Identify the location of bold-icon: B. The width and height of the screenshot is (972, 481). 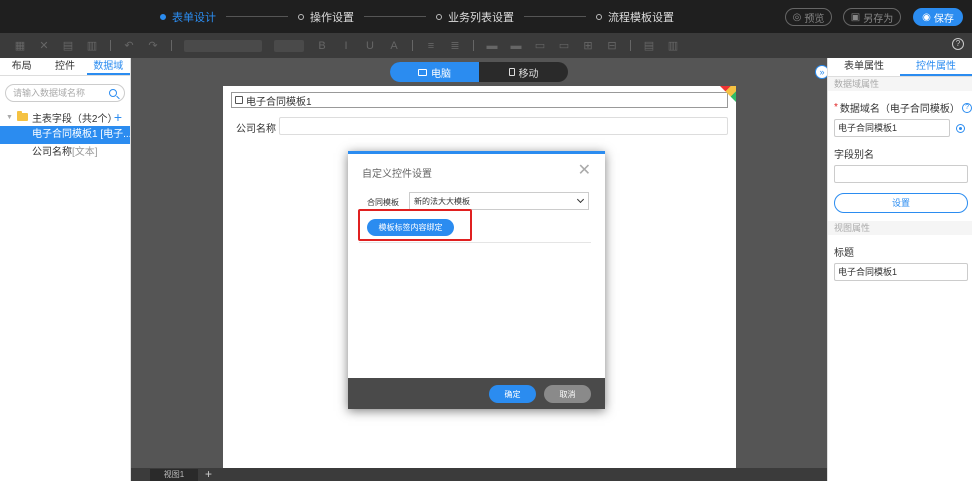
(322, 46).